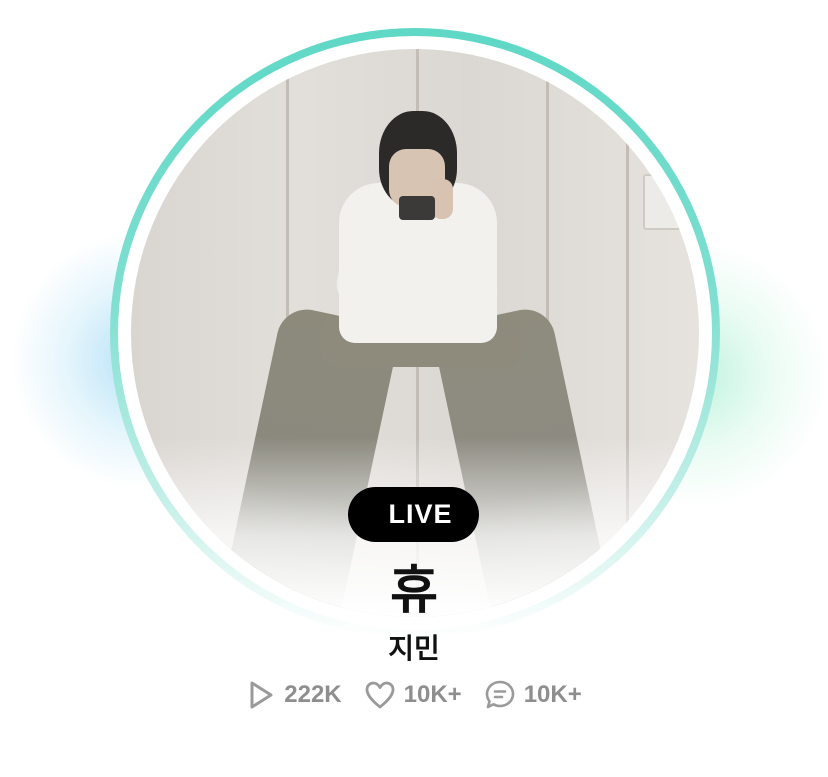 The image size is (828, 777). What do you see at coordinates (500, 695) in the screenshot?
I see `comment-icon` at bounding box center [500, 695].